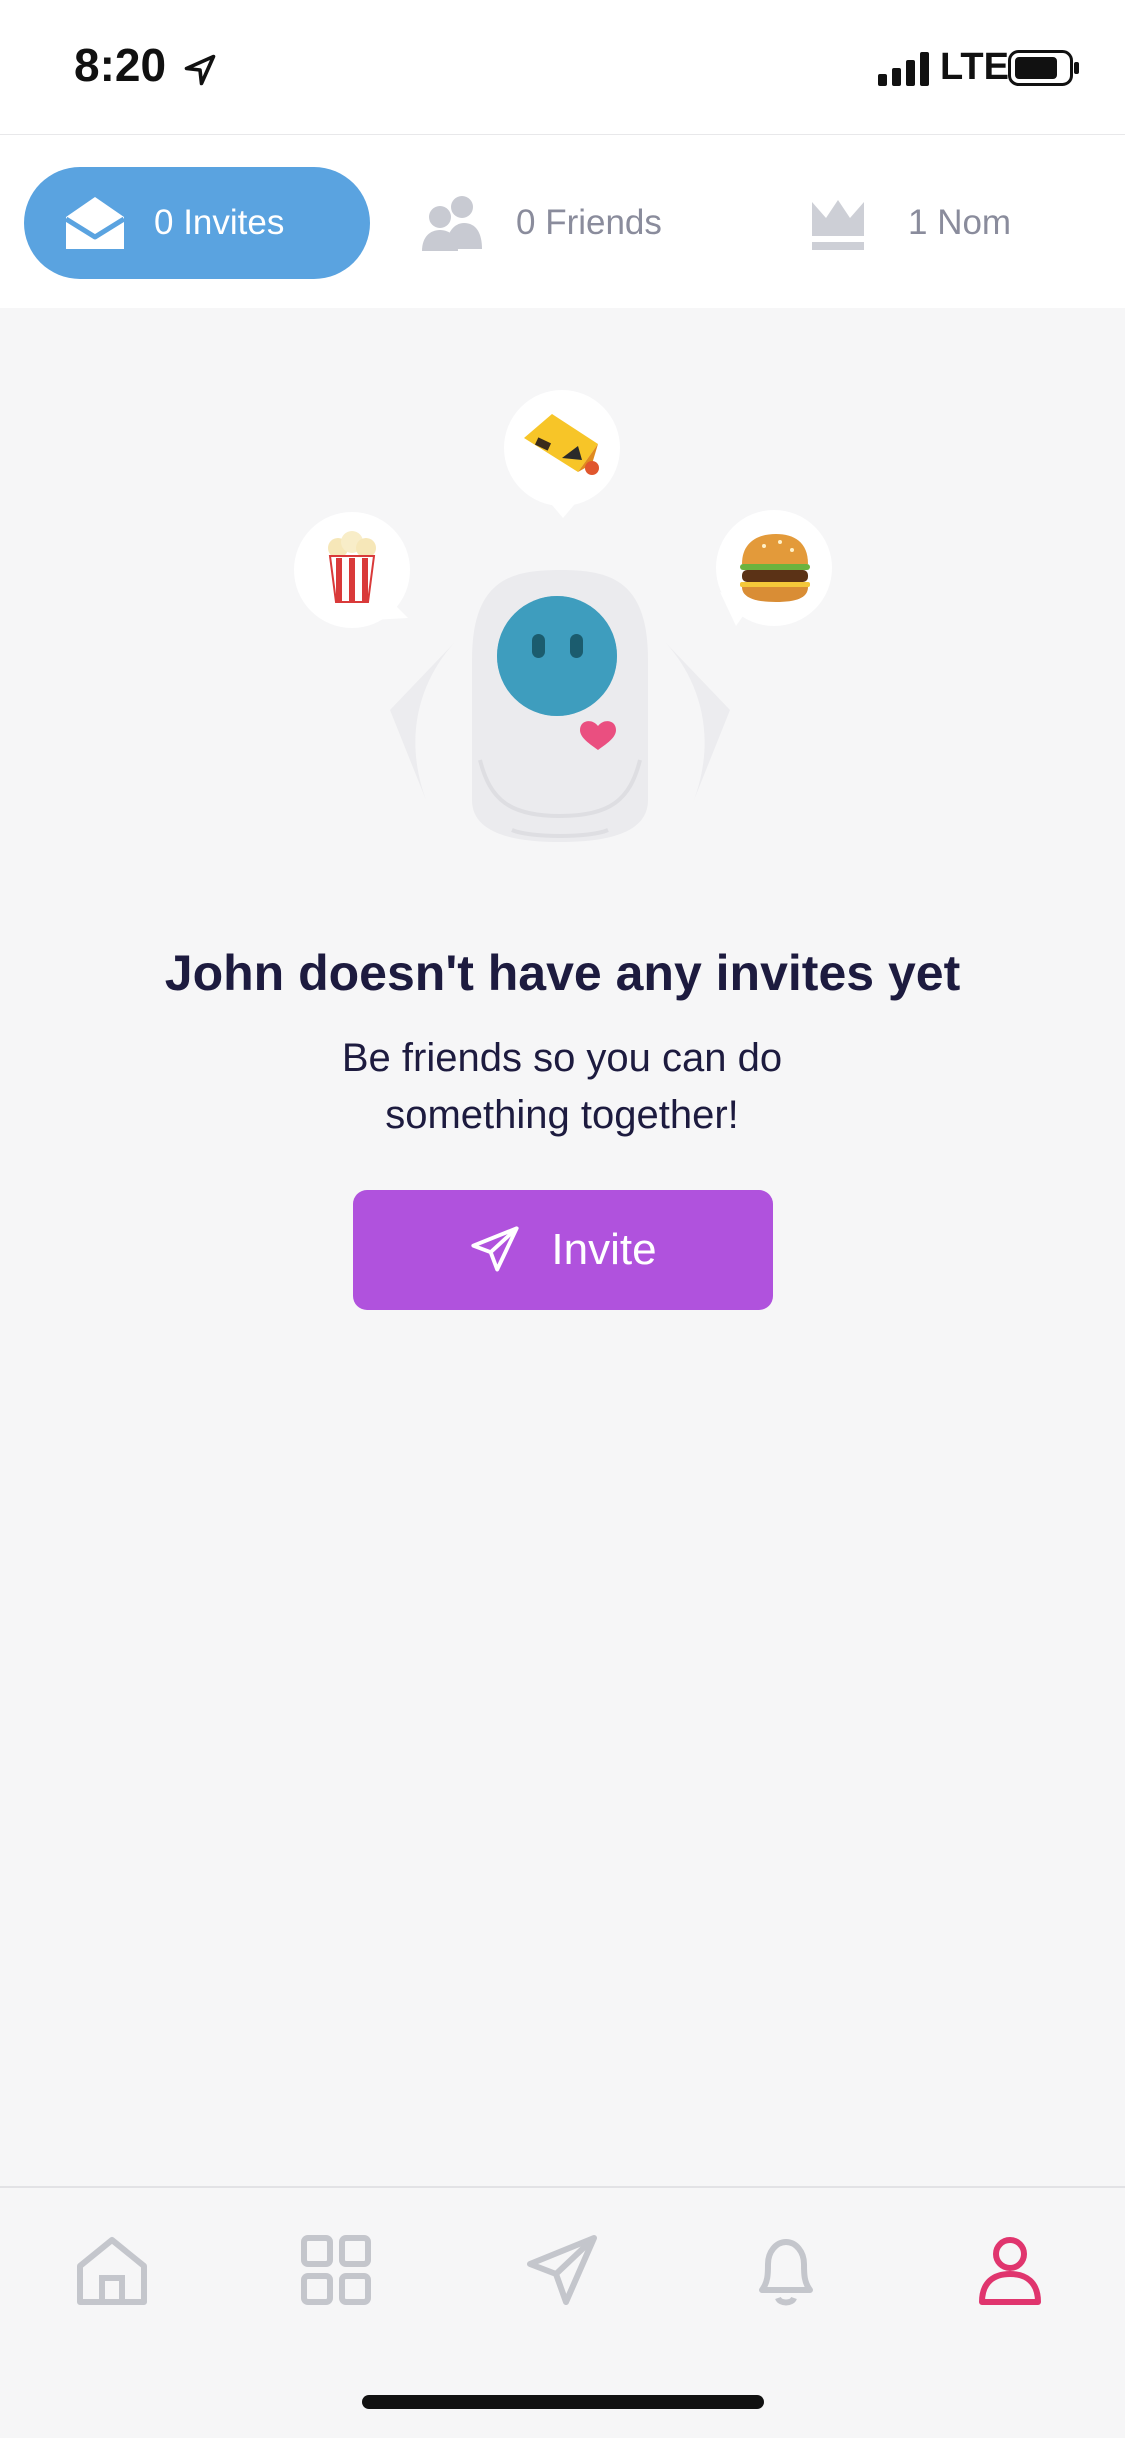 Image resolution: width=1125 pixels, height=2438 pixels. Describe the element at coordinates (562, 67) in the screenshot. I see `status-bar: 8:20 LTE` at that location.